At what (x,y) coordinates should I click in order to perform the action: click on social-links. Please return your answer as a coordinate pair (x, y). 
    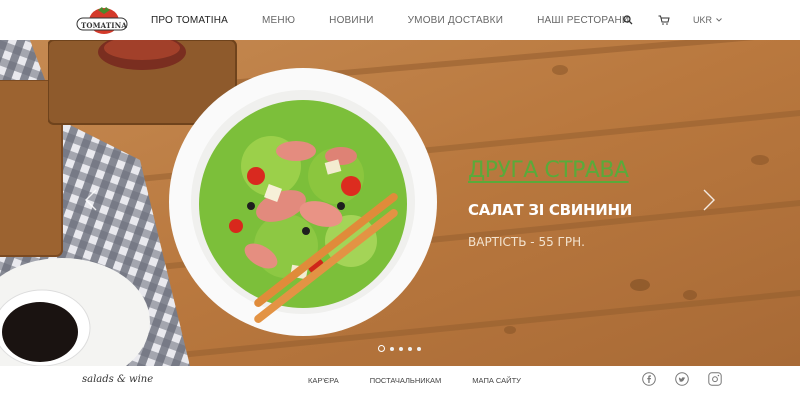
    Looking at the image, I should click on (682, 379).